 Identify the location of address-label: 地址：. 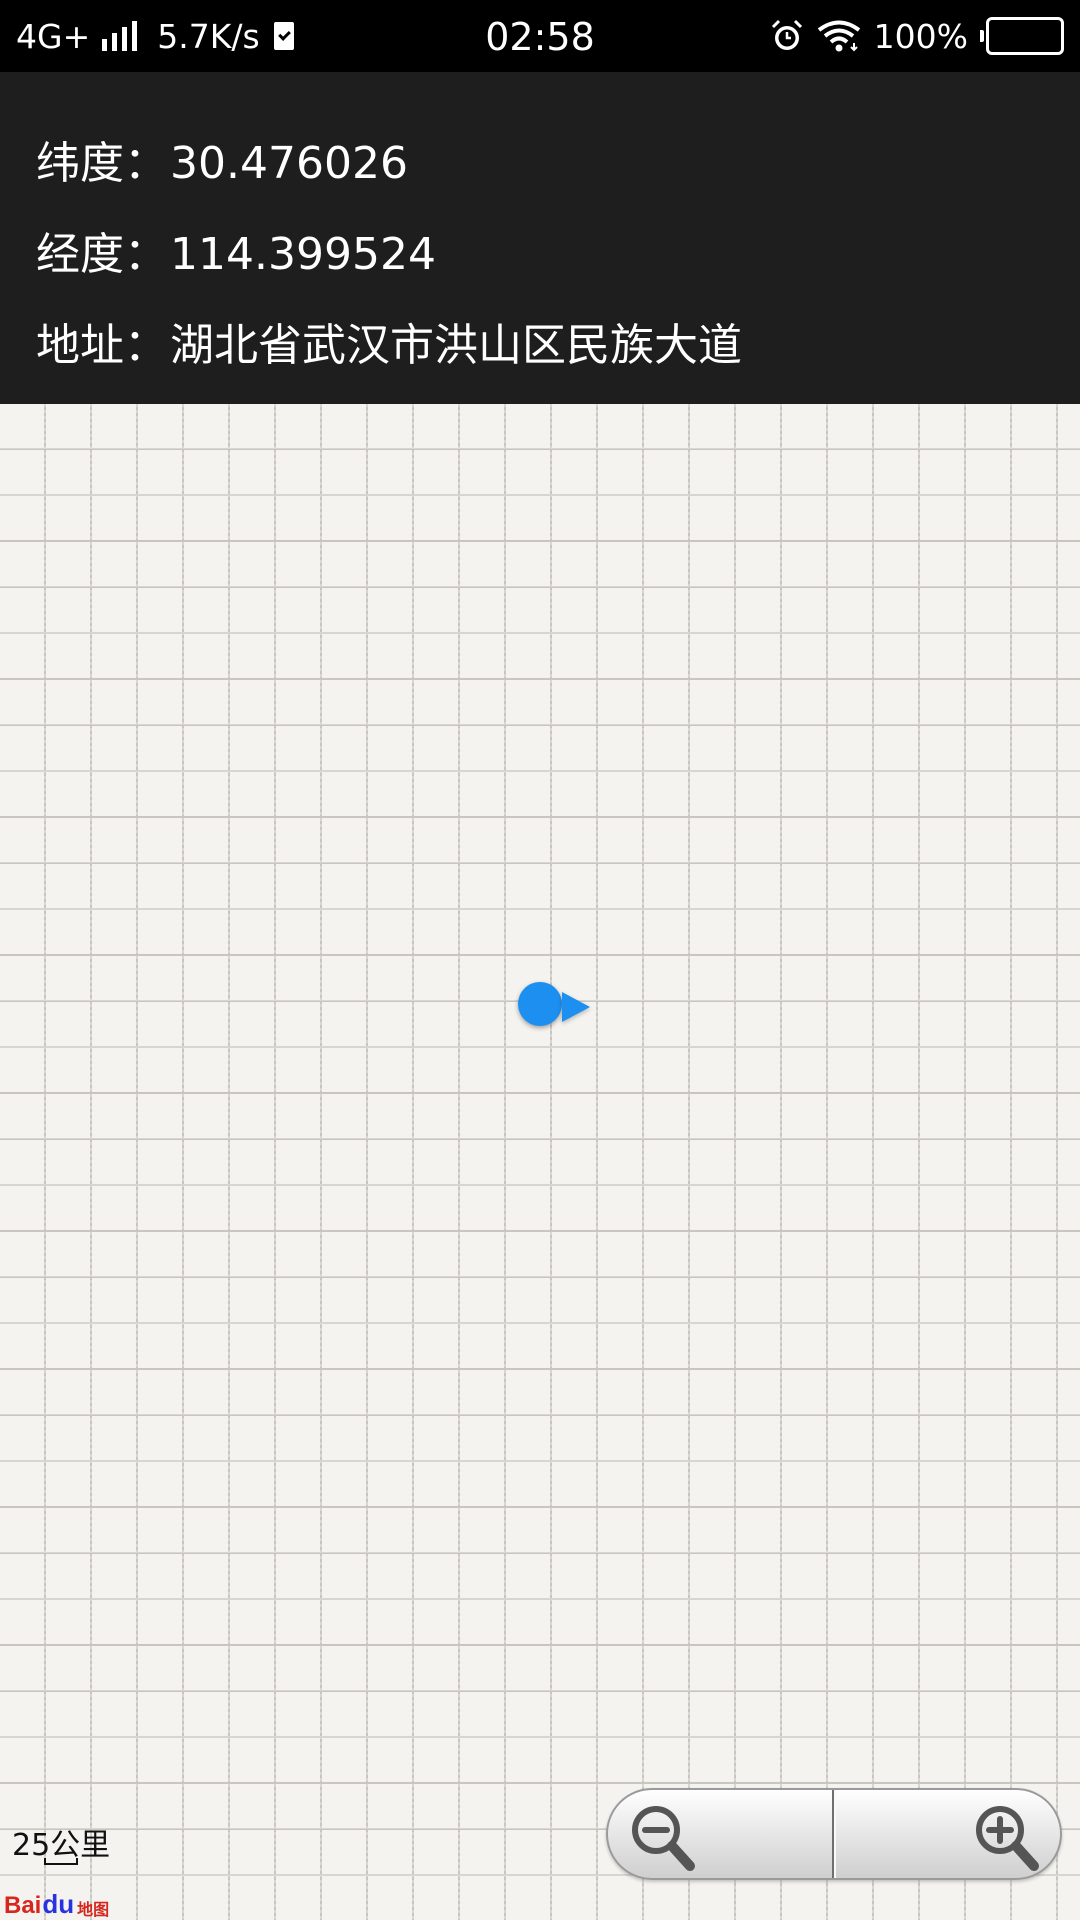
(102, 345).